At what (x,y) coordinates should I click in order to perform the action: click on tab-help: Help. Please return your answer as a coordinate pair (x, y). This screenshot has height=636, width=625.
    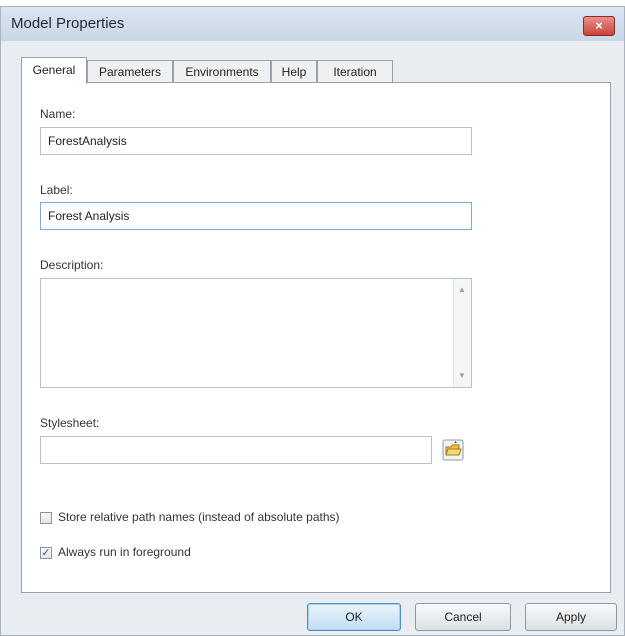
    Looking at the image, I should click on (294, 71).